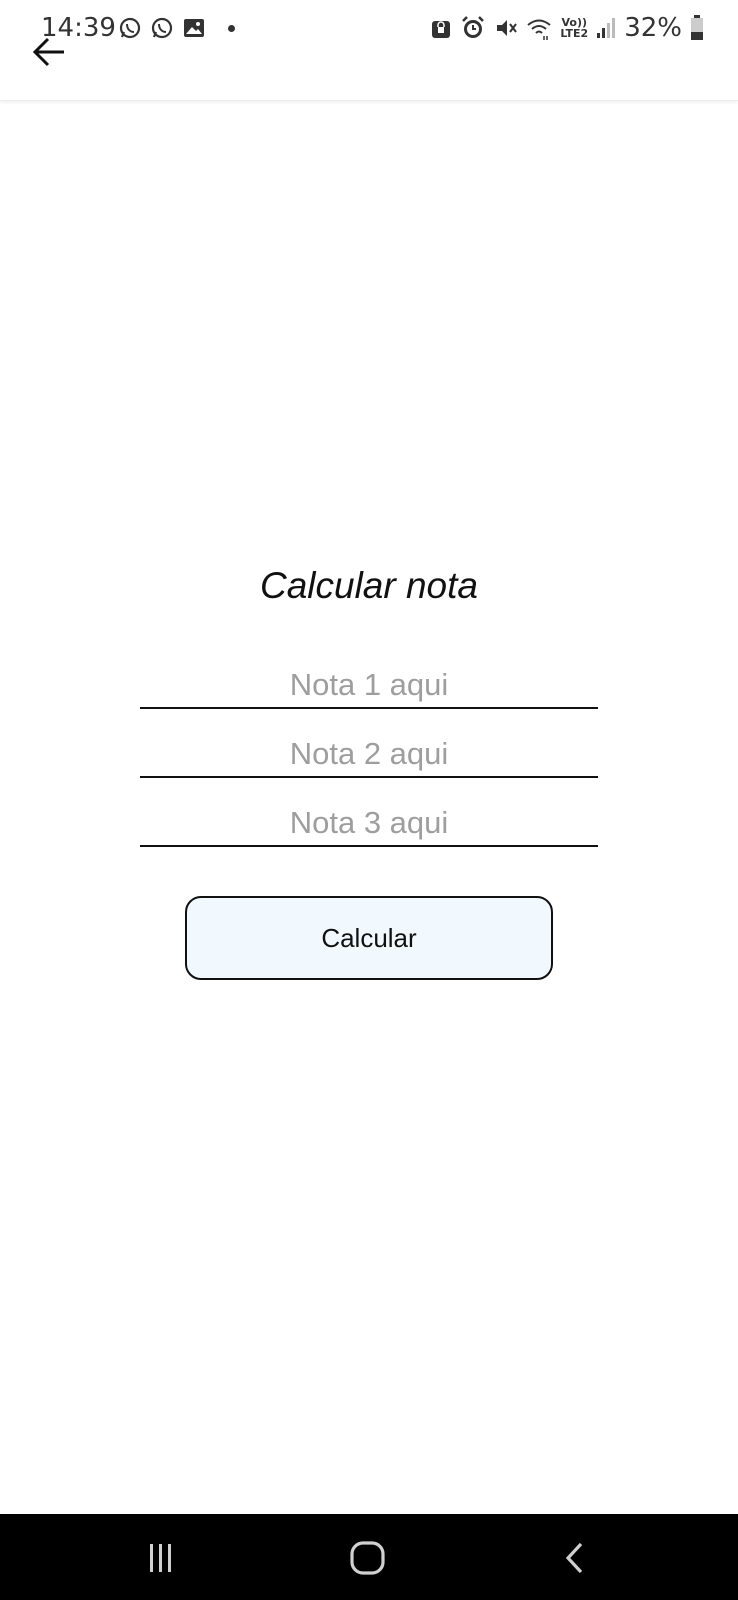  Describe the element at coordinates (368, 585) in the screenshot. I see `page-title: Calcular nota` at that location.